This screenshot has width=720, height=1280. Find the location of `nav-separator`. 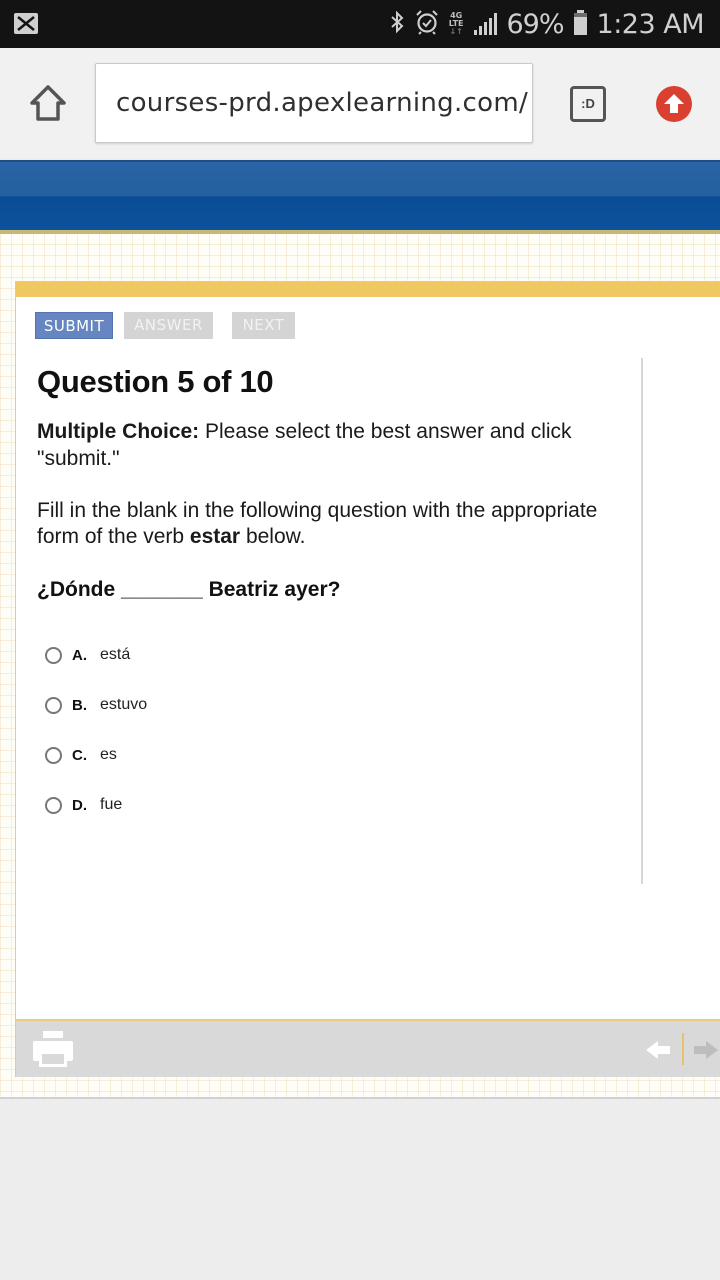

nav-separator is located at coordinates (683, 1049).